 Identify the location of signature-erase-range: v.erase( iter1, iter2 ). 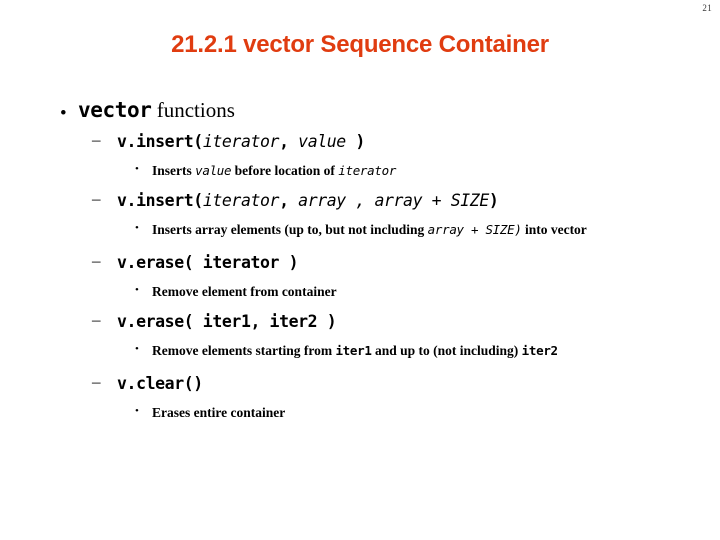
(227, 321).